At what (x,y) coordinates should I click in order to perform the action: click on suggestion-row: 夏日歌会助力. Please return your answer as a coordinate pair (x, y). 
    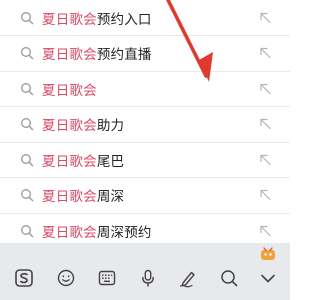
    Looking at the image, I should click on (145, 125).